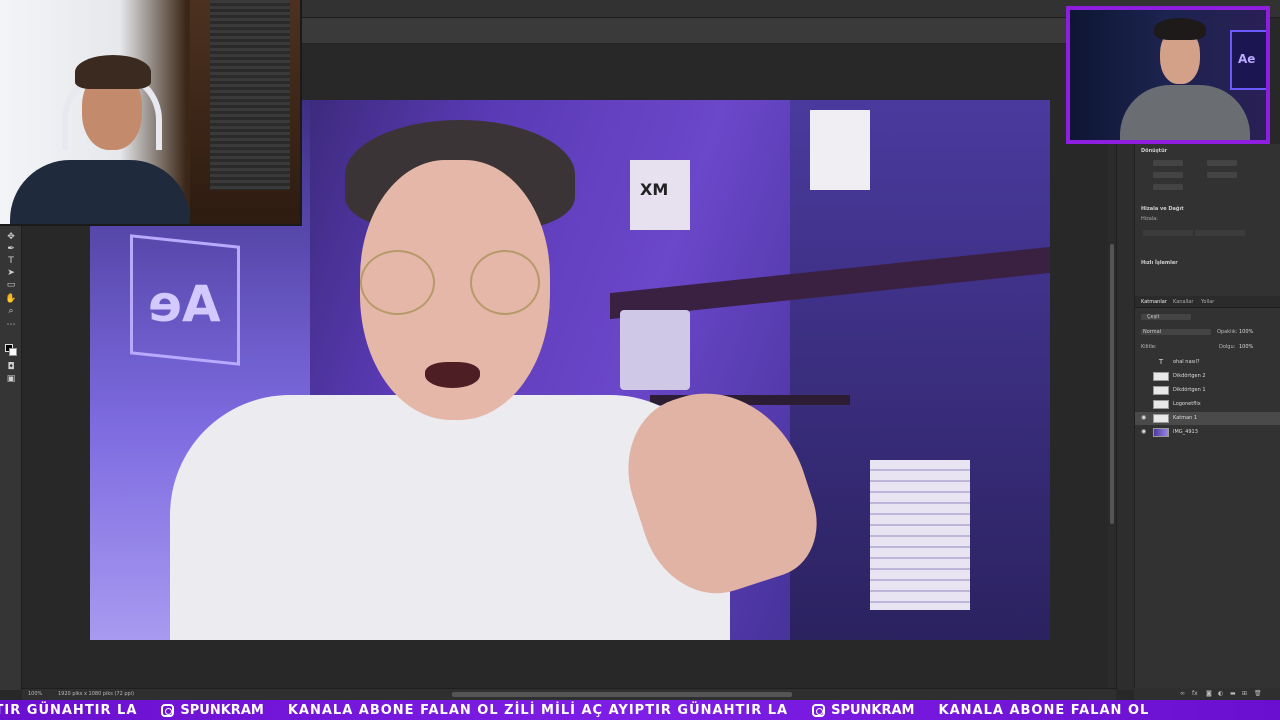 The height and width of the screenshot is (720, 1280). I want to click on tab-paths: Yollar, so click(1207, 302).